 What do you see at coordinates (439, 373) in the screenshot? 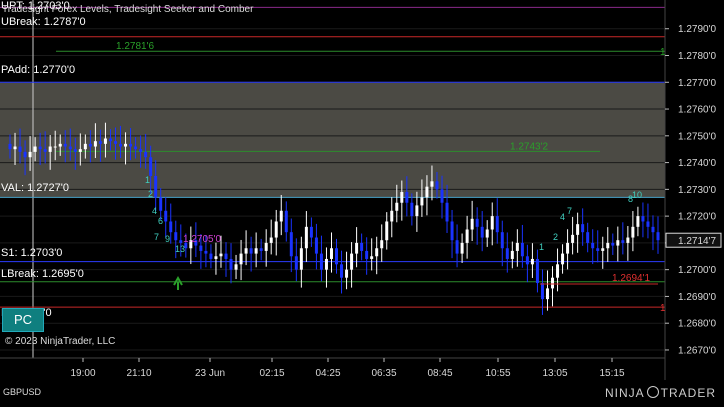
I see `time-tick-label: 08:45` at bounding box center [439, 373].